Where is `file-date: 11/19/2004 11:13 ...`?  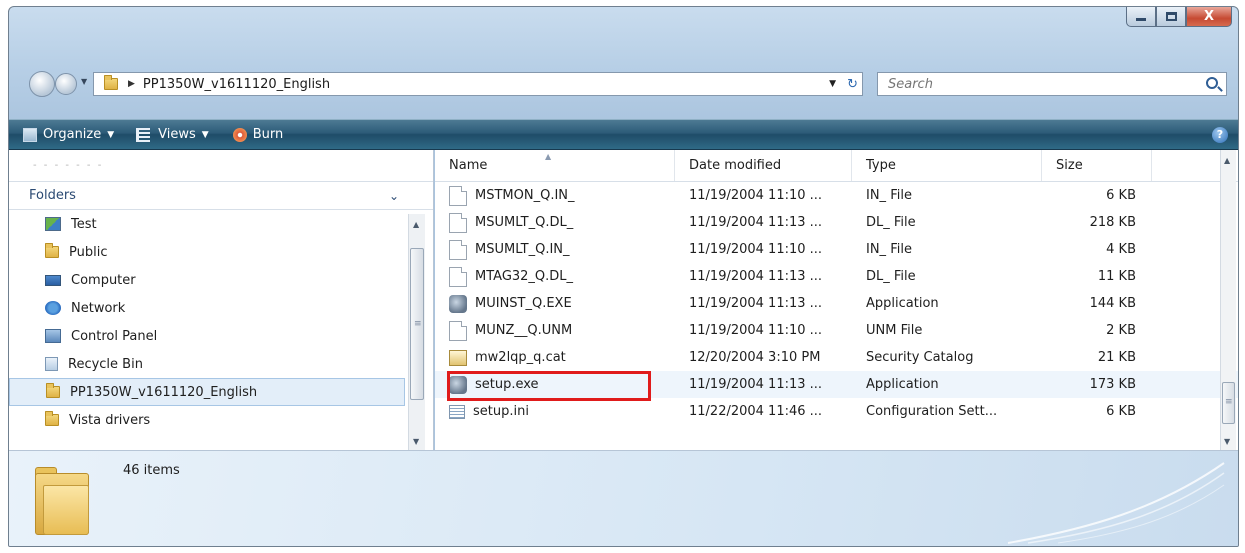
file-date: 11/19/2004 11:13 ... is located at coordinates (756, 303).